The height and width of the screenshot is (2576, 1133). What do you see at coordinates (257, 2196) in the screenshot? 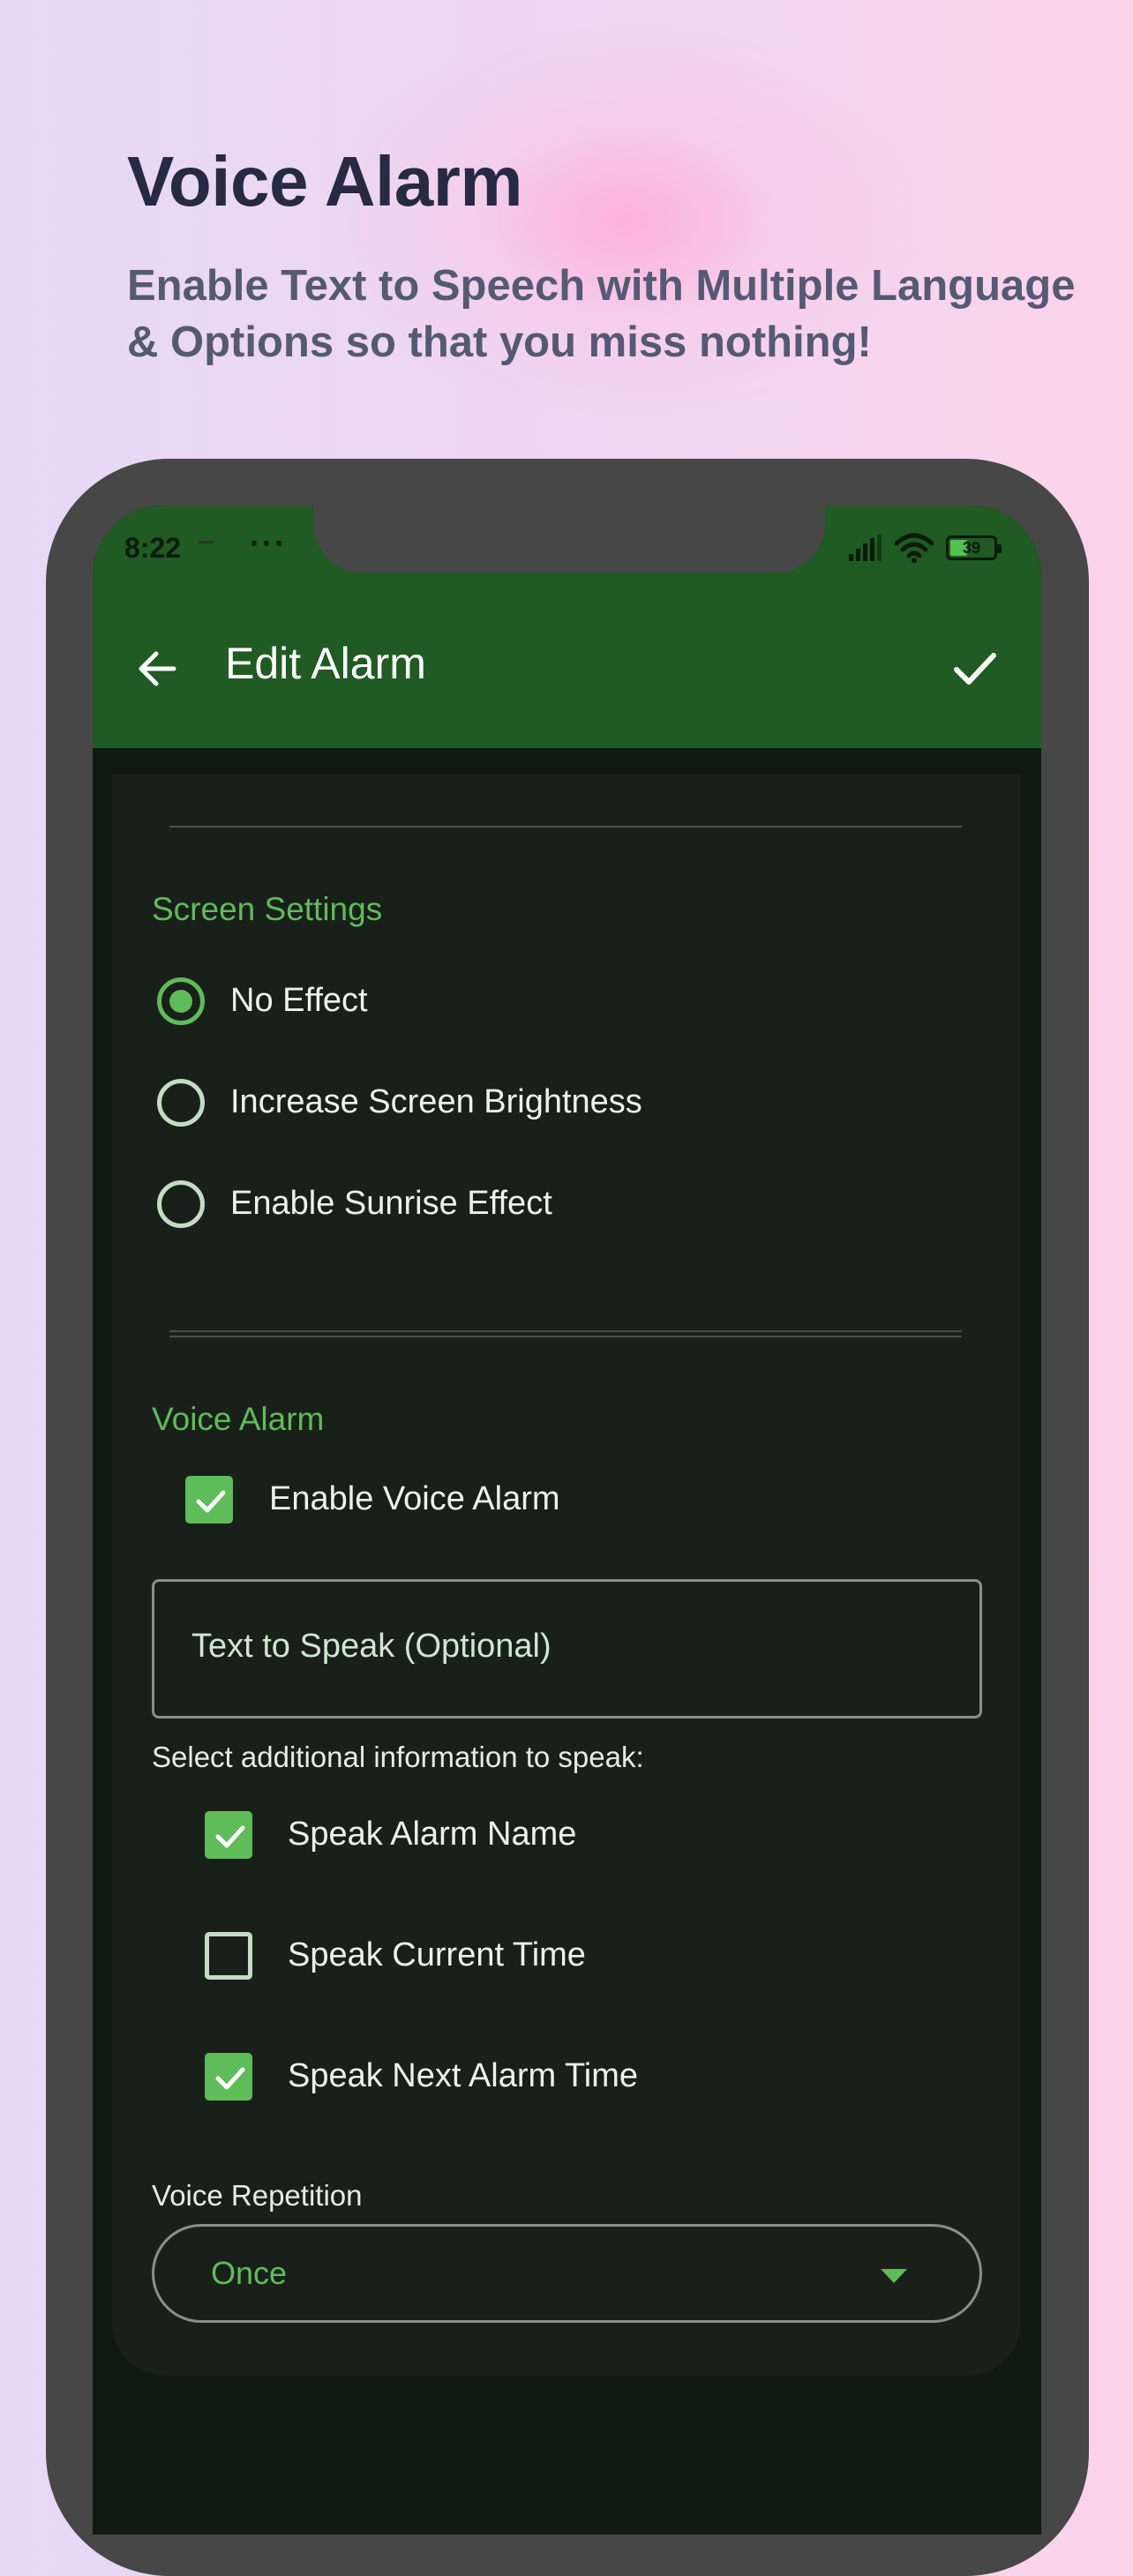
I see `voice-repetition-label: Voice Repetition` at bounding box center [257, 2196].